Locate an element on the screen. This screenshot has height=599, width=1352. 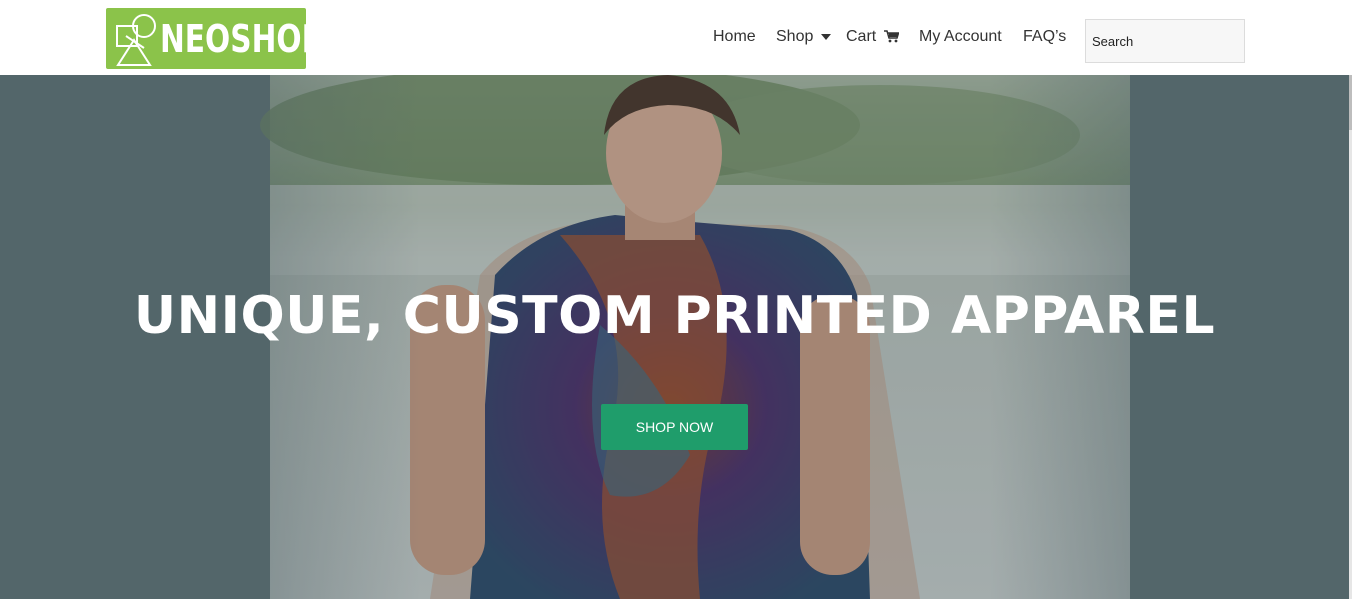
nav-my-account: My Account is located at coordinates (960, 37).